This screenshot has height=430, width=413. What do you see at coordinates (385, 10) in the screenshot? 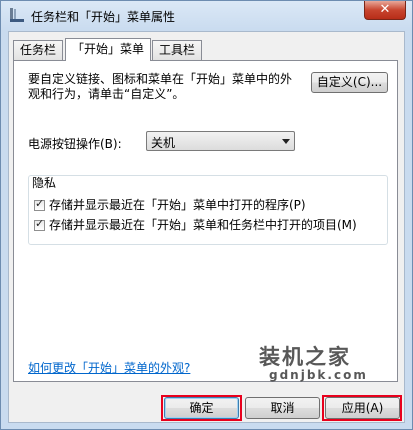
I see `close-button: ✕` at bounding box center [385, 10].